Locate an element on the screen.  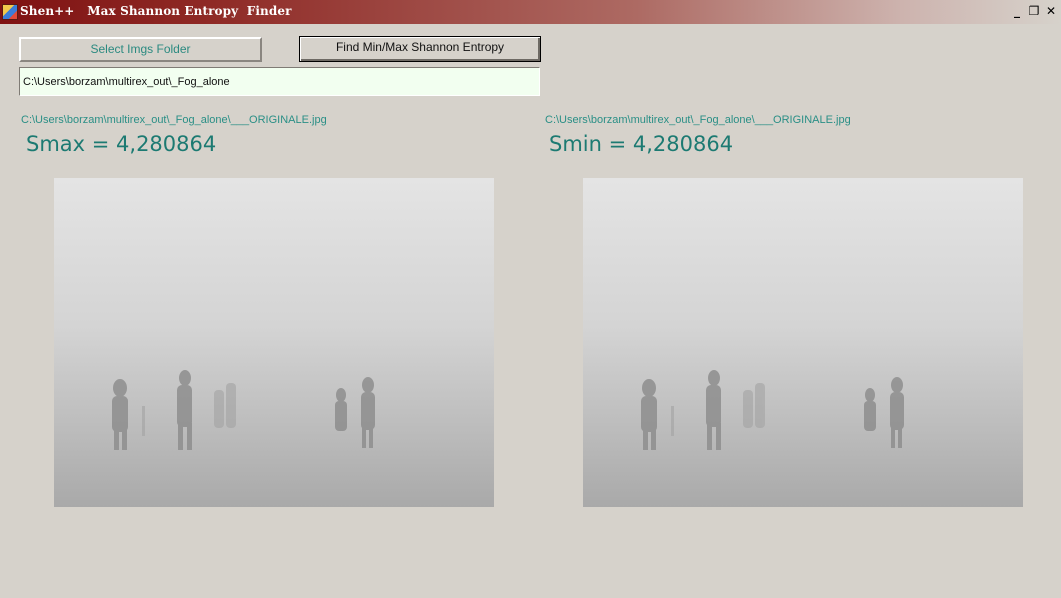
min-entropy-value: Smin = 4,280864 is located at coordinates (641, 144).